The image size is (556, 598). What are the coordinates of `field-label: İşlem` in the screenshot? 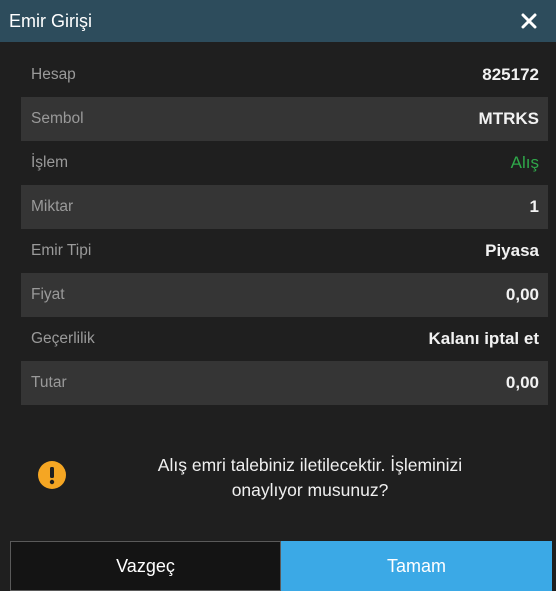 It's located at (50, 162).